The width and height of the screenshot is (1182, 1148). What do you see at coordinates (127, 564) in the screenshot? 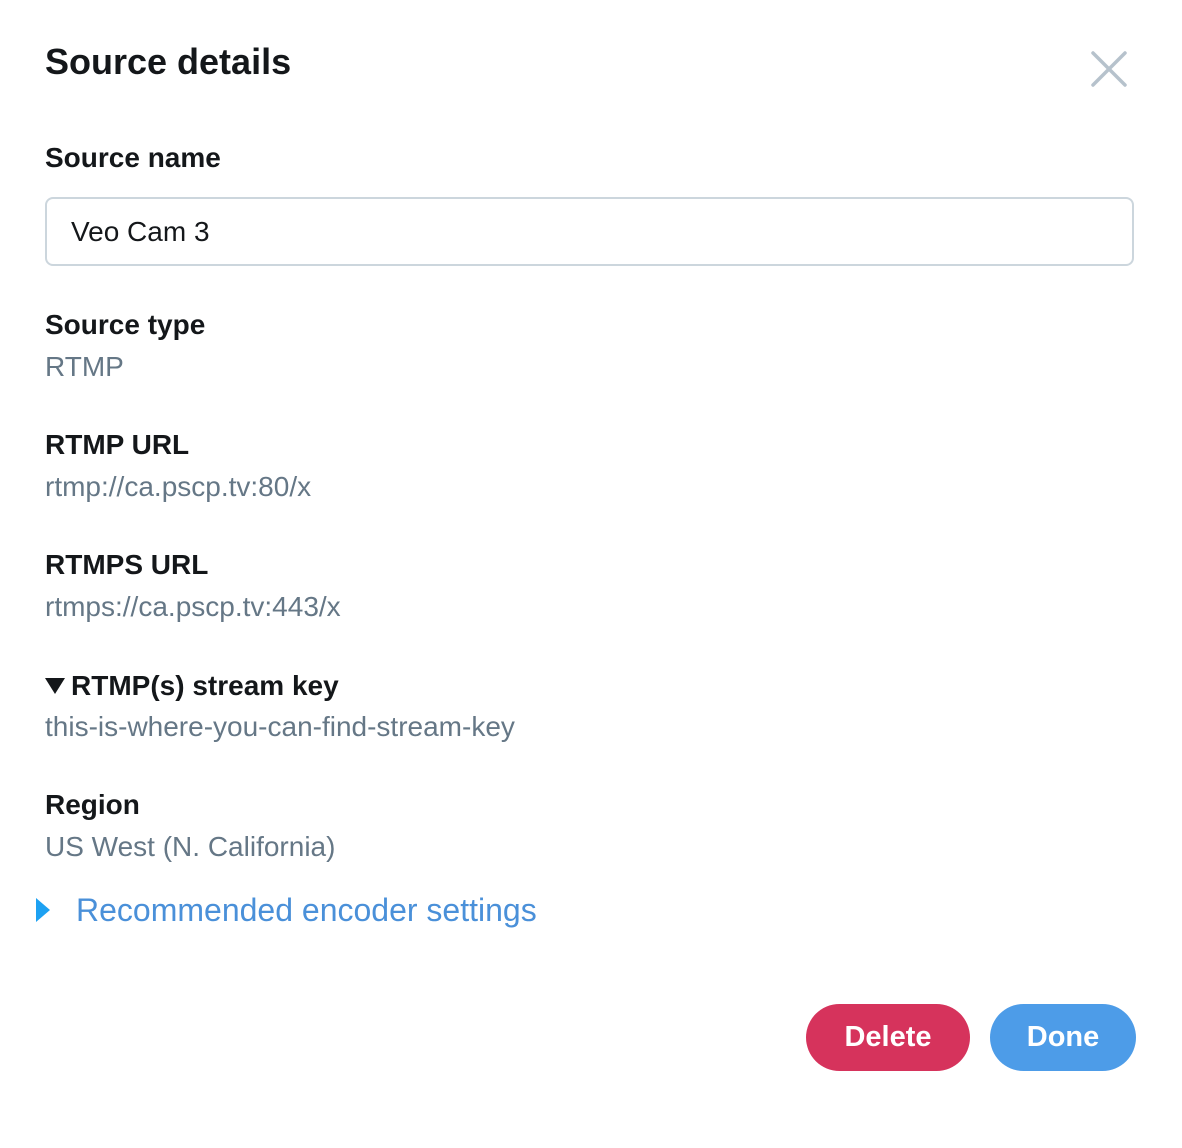
I see `rtmps-url-label: RTMPS URL` at bounding box center [127, 564].